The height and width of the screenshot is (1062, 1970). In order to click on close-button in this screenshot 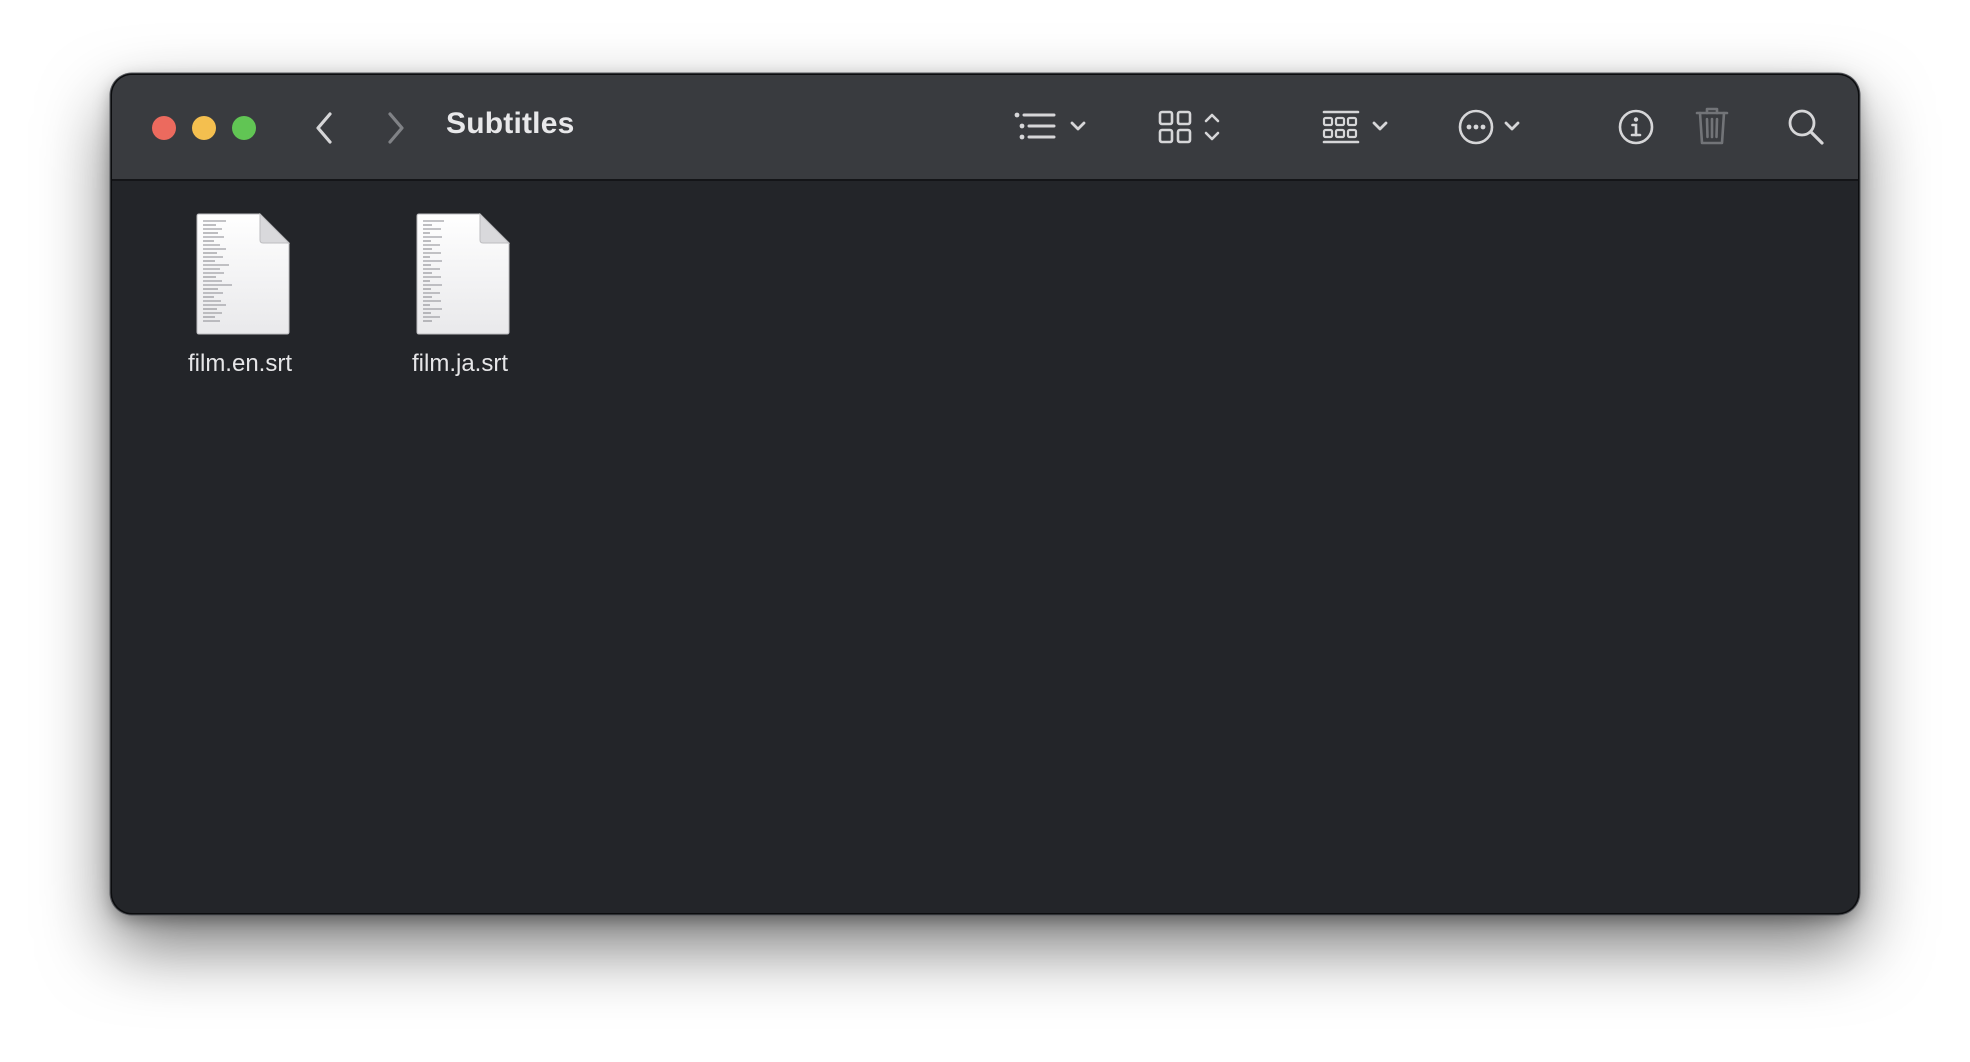, I will do `click(164, 128)`.